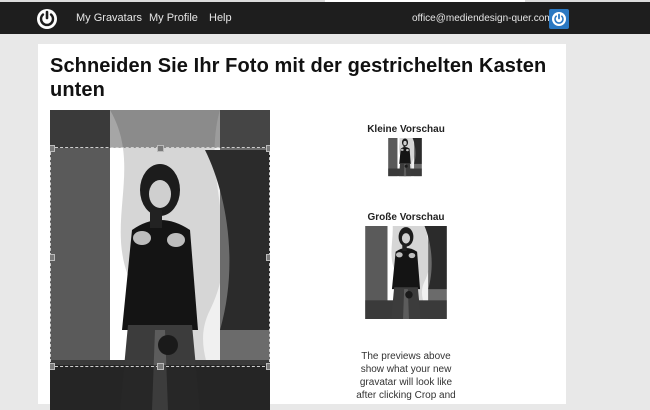  I want to click on nav-my-gravatars: My Gravatars, so click(109, 18).